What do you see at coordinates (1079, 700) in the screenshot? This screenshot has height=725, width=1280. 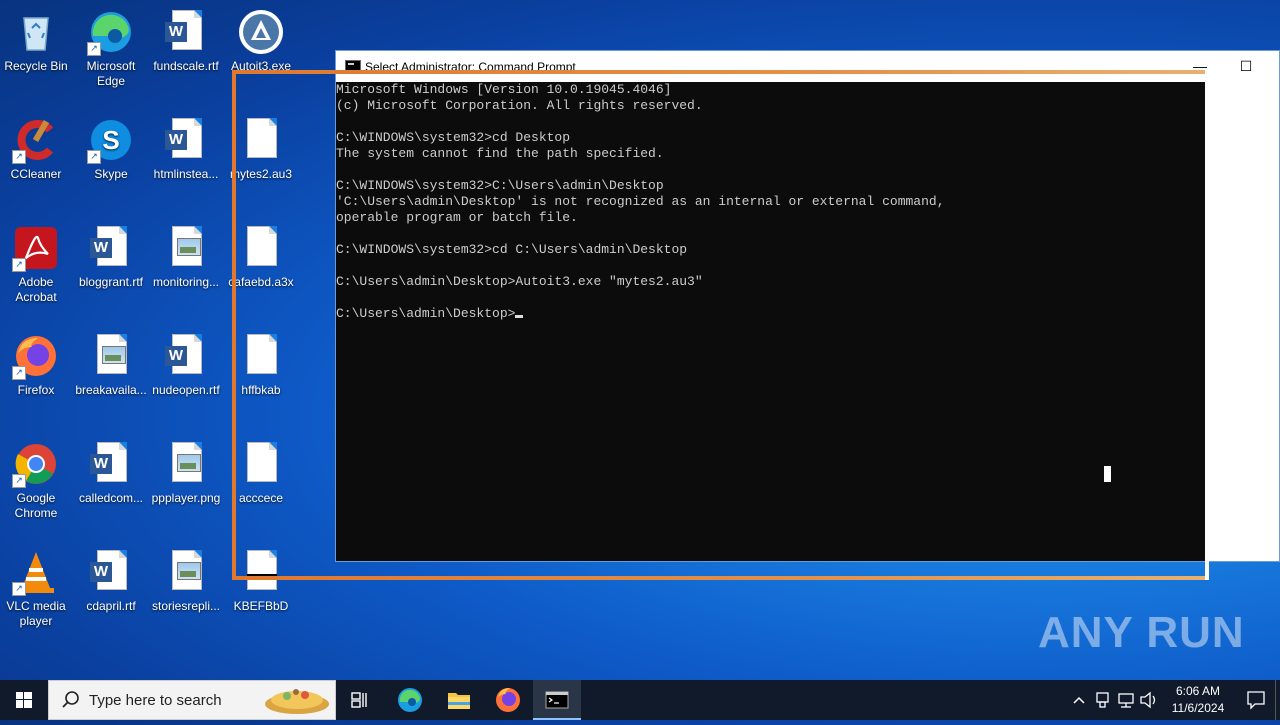 I see `chevron-up-icon` at bounding box center [1079, 700].